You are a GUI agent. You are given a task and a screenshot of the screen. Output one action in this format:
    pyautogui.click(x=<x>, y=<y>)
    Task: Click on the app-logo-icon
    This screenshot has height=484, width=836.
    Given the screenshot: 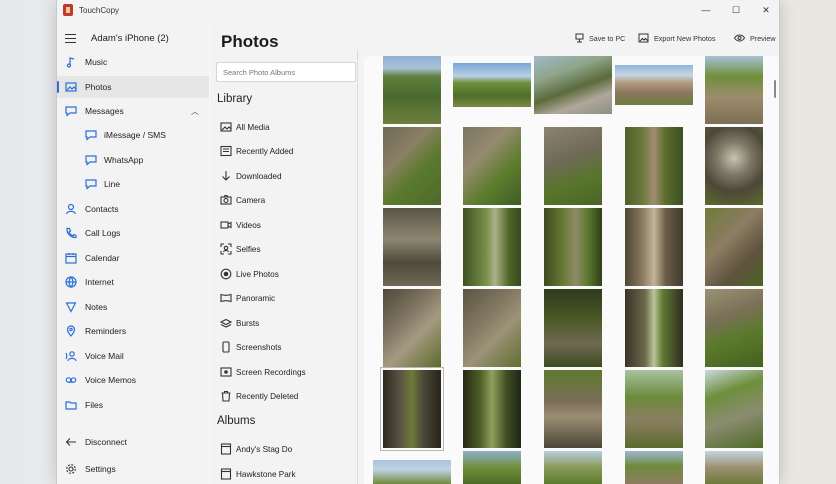 What is the action you would take?
    pyautogui.click(x=68, y=10)
    